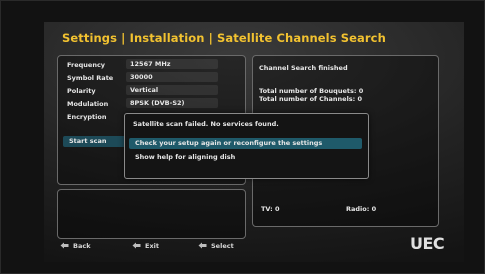 The width and height of the screenshot is (485, 274). Describe the element at coordinates (222, 246) in the screenshot. I see `select-label: Select` at that location.